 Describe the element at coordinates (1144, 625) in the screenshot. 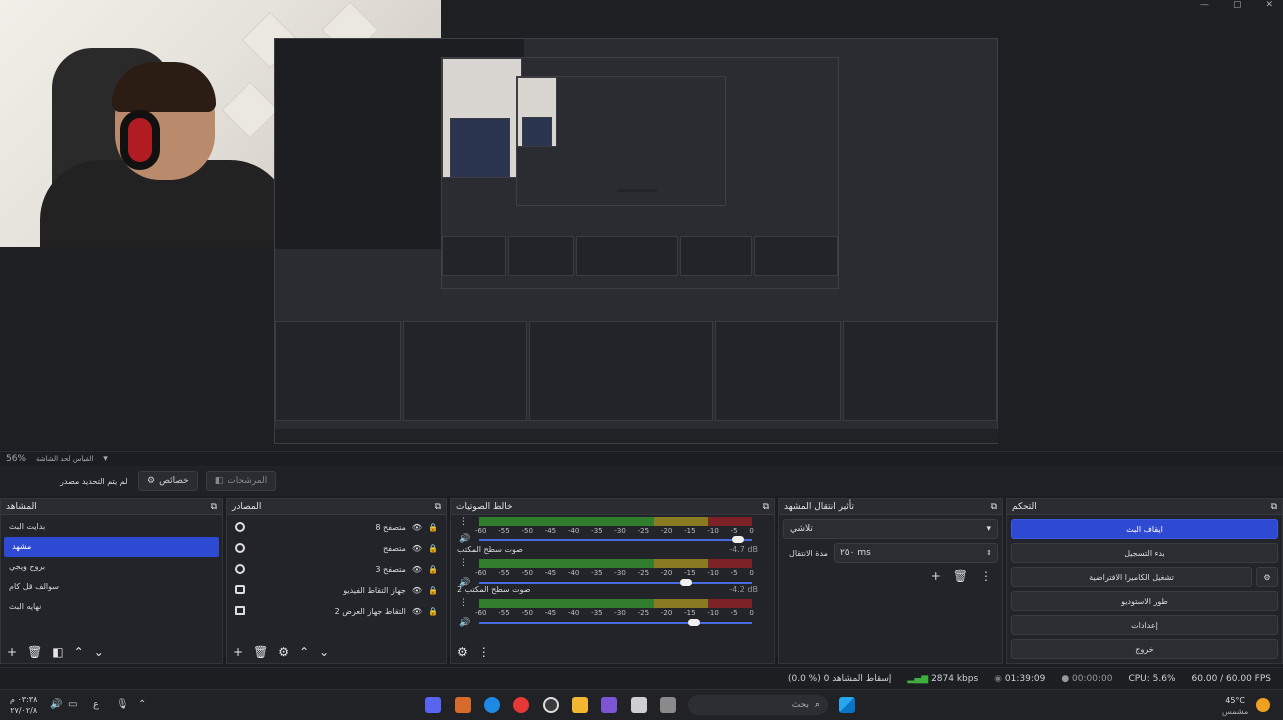

I see `settings-button: إعدادات` at that location.